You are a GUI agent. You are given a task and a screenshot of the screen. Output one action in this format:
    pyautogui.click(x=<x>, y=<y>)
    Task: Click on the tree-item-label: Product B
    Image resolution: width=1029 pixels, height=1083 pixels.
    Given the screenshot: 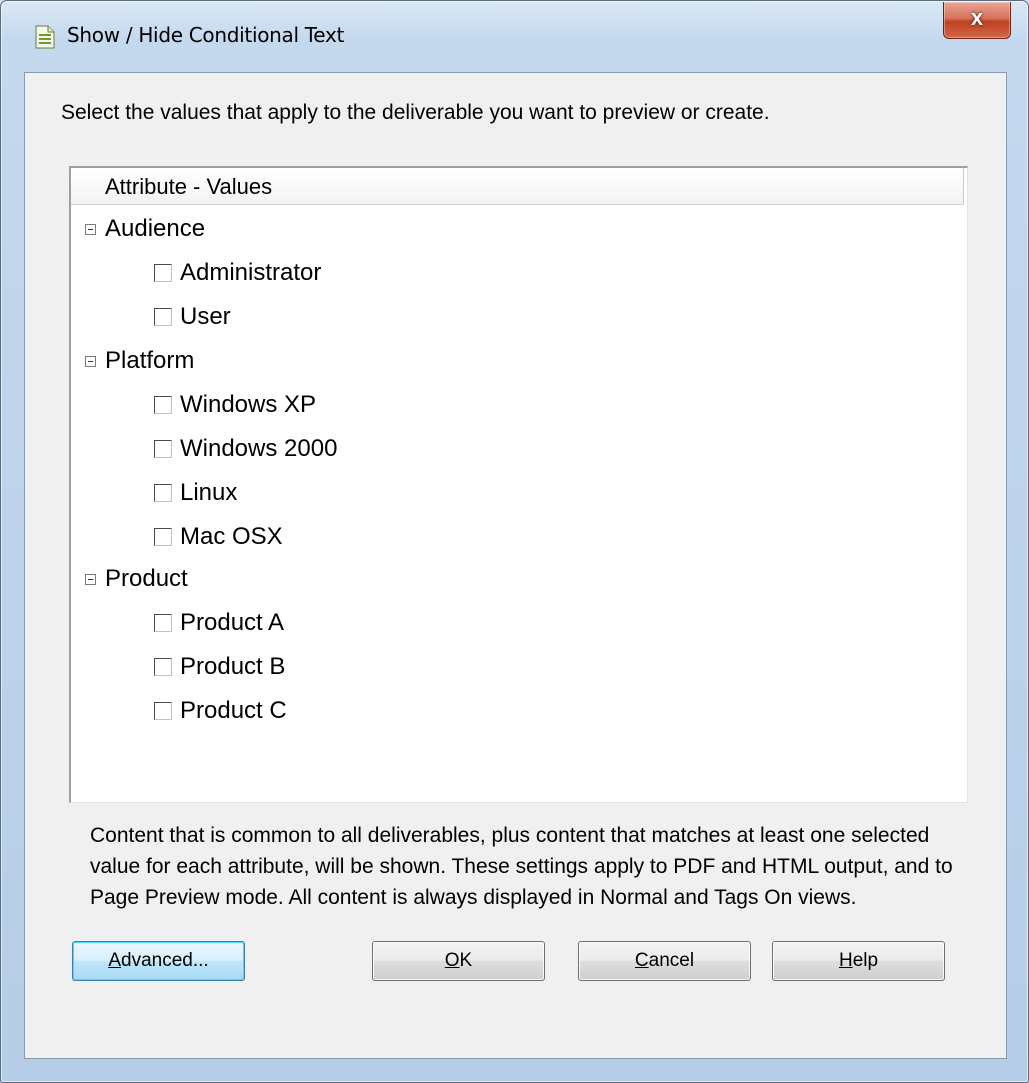 What is the action you would take?
    pyautogui.click(x=233, y=666)
    